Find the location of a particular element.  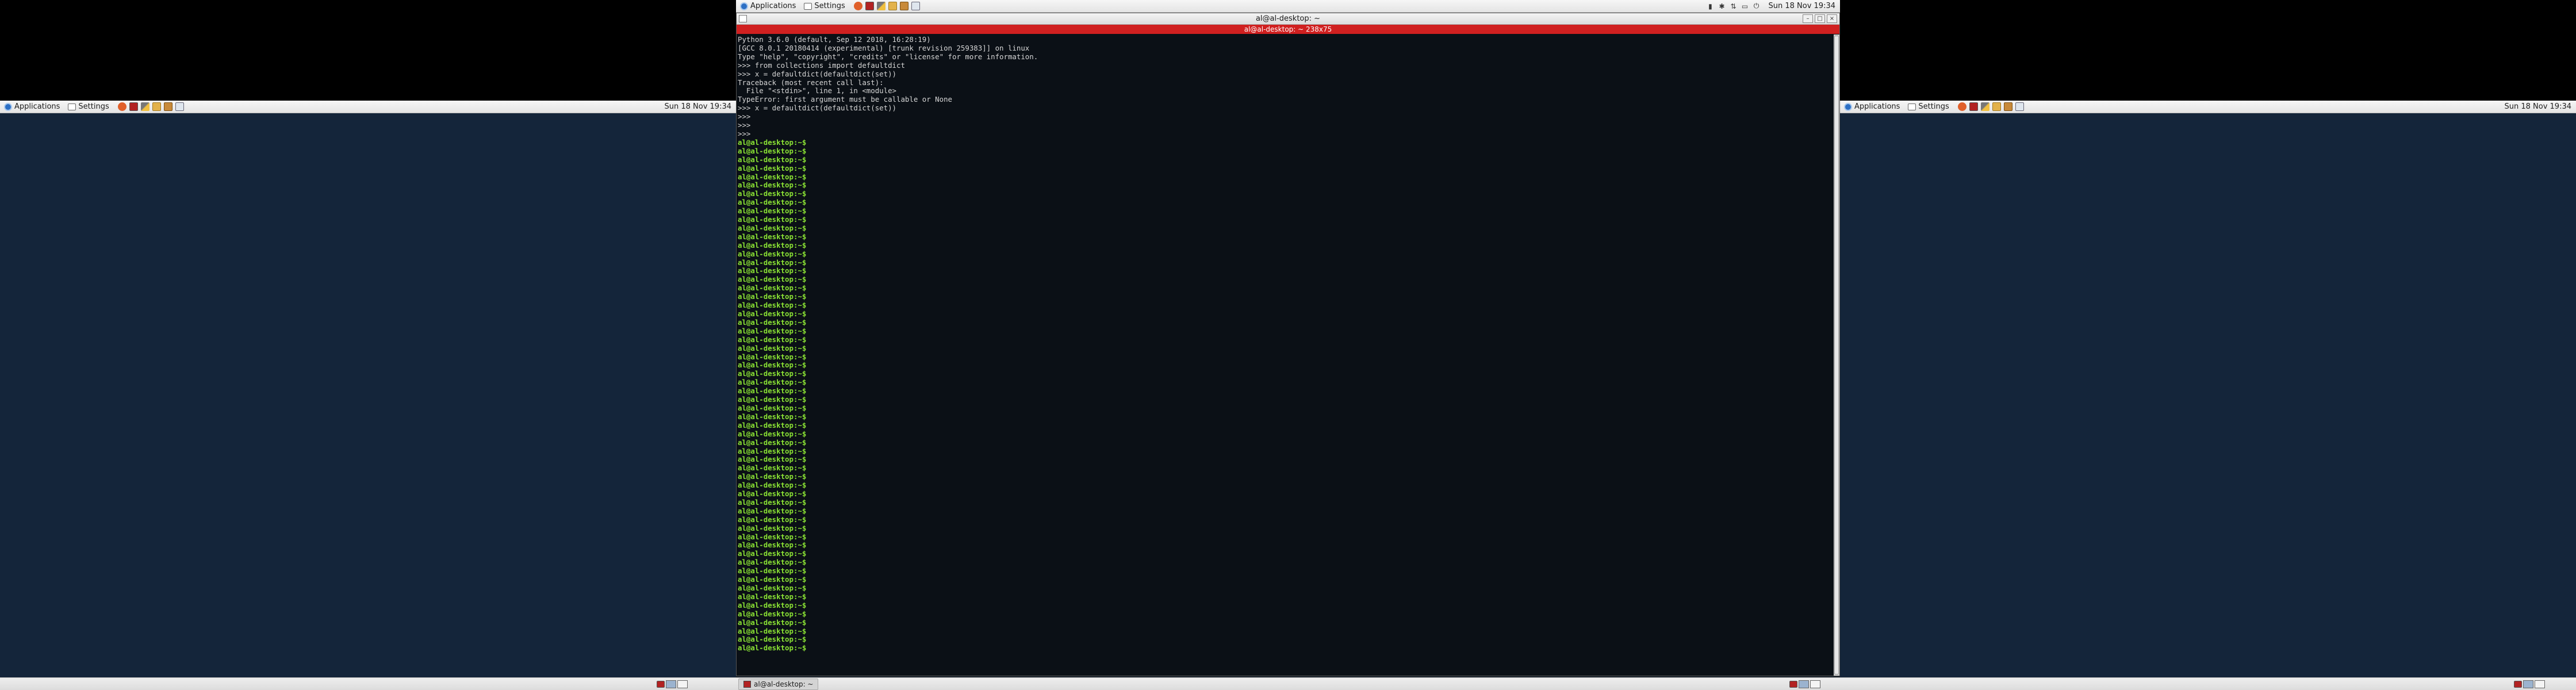

power-icon: ⏻ is located at coordinates (1756, 6).